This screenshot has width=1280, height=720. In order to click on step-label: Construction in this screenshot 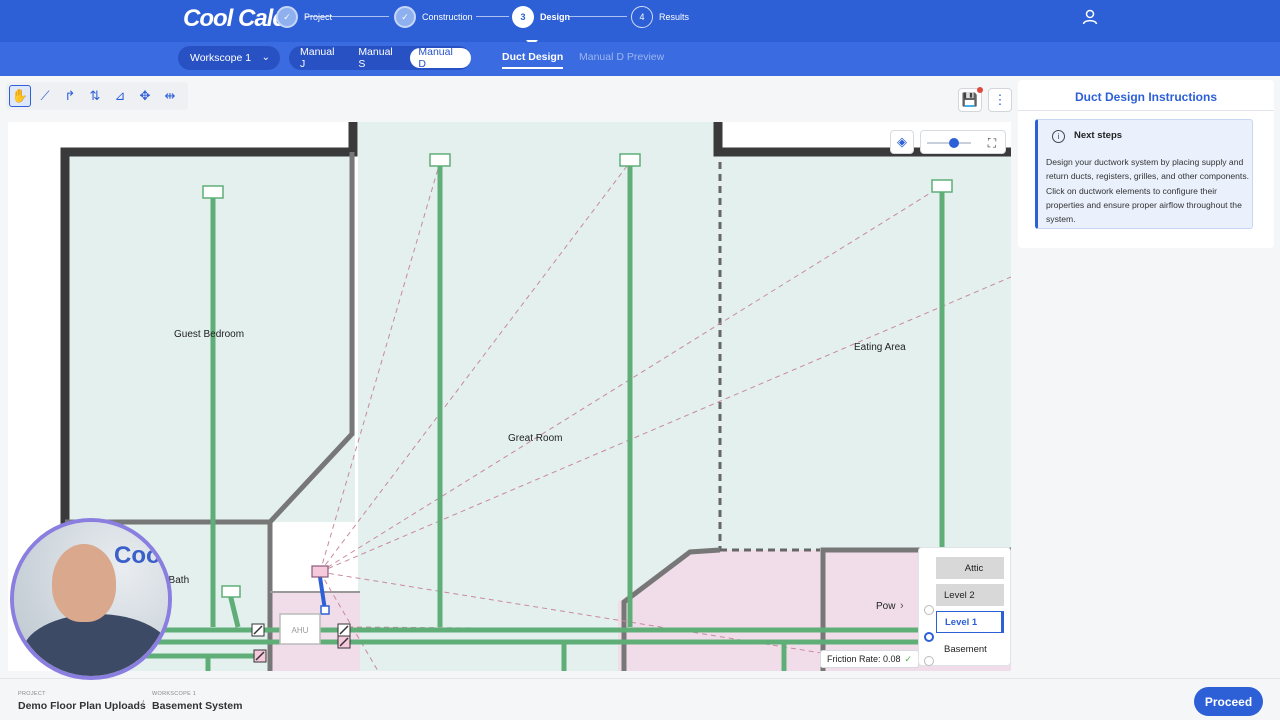, I will do `click(447, 17)`.